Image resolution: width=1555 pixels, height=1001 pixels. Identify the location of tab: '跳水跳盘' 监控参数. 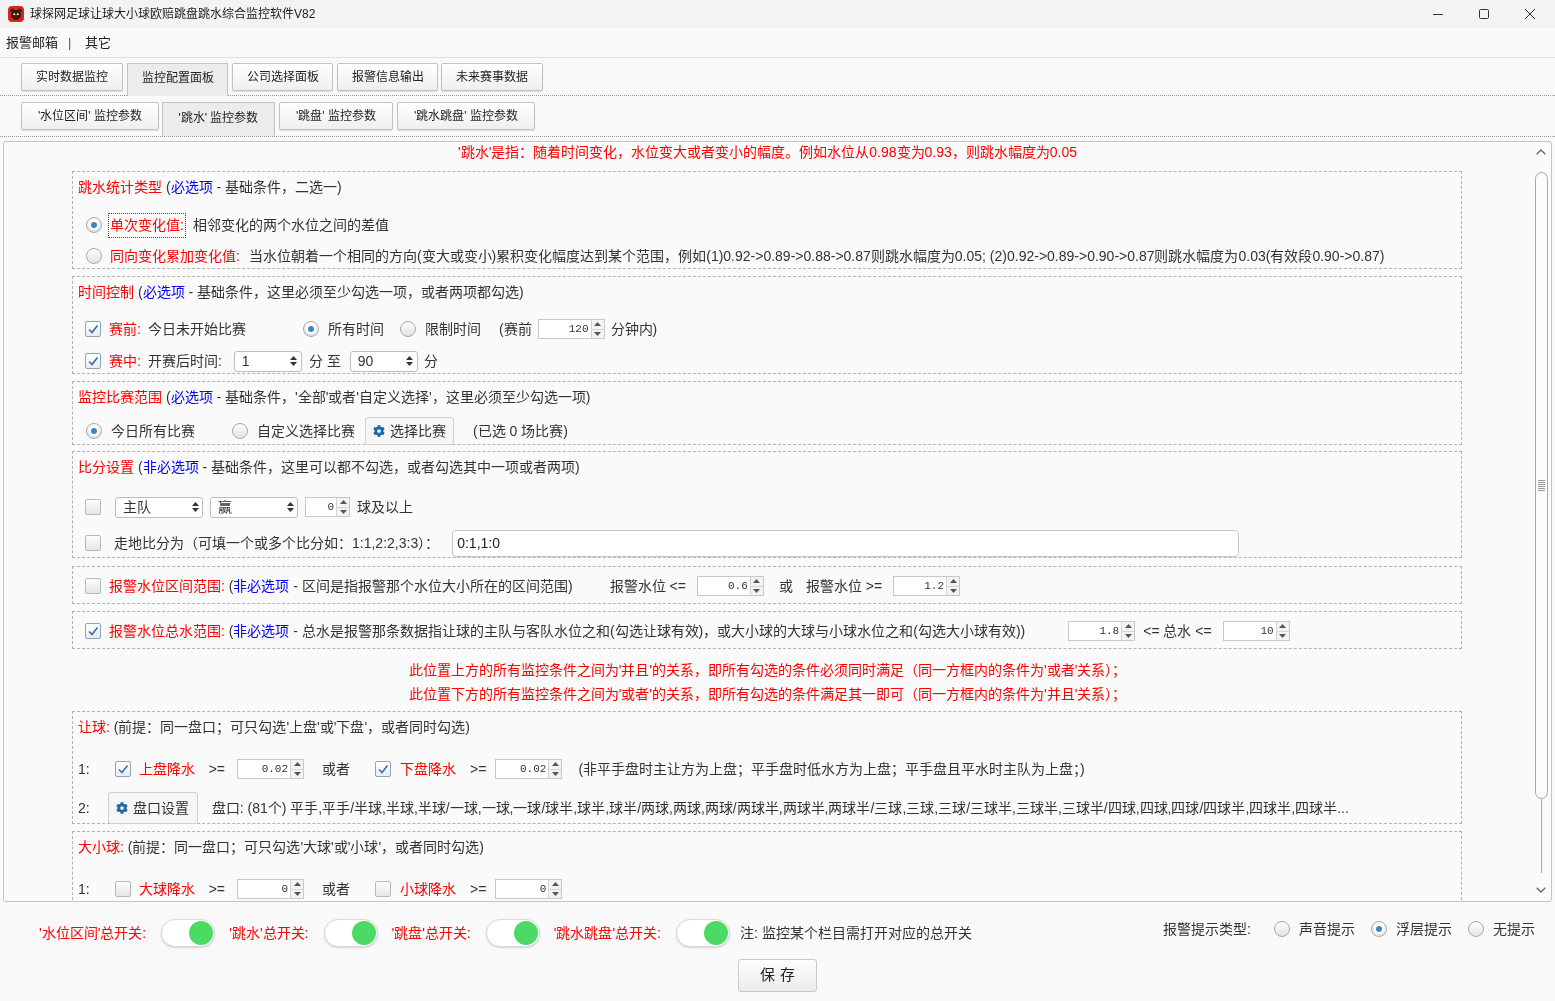
(466, 116).